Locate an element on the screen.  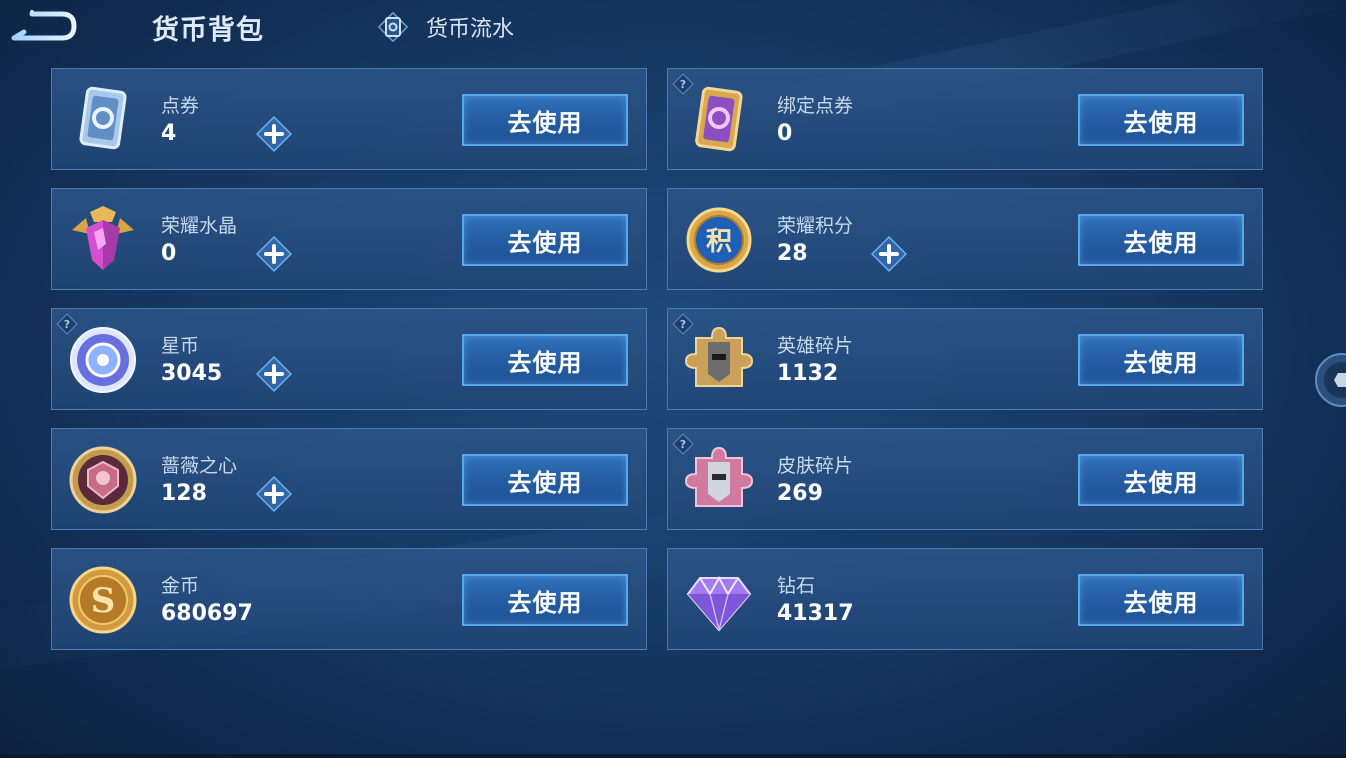
side-menu-handle-icon is located at coordinates (1327, 380).